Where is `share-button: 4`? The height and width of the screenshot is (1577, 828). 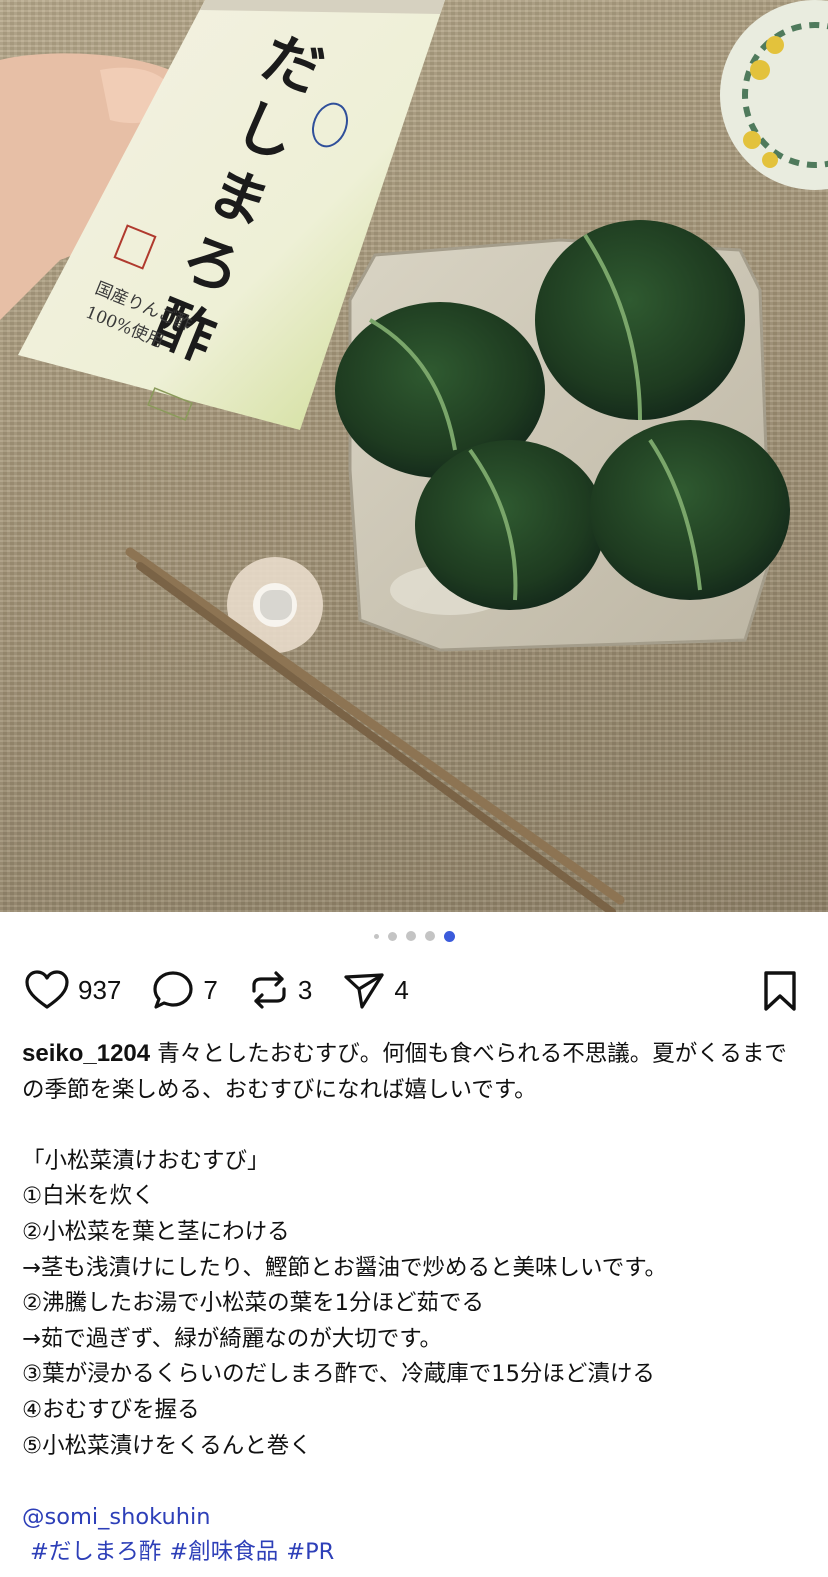 share-button: 4 is located at coordinates (375, 990).